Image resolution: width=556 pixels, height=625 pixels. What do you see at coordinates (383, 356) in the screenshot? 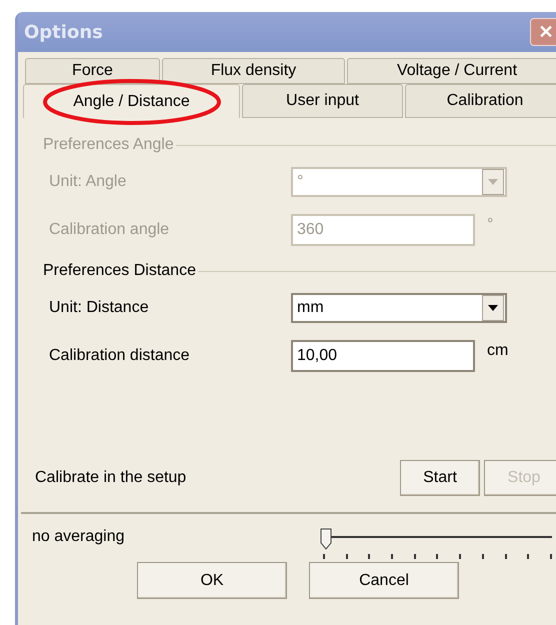
I see `input-field: 10,00` at bounding box center [383, 356].